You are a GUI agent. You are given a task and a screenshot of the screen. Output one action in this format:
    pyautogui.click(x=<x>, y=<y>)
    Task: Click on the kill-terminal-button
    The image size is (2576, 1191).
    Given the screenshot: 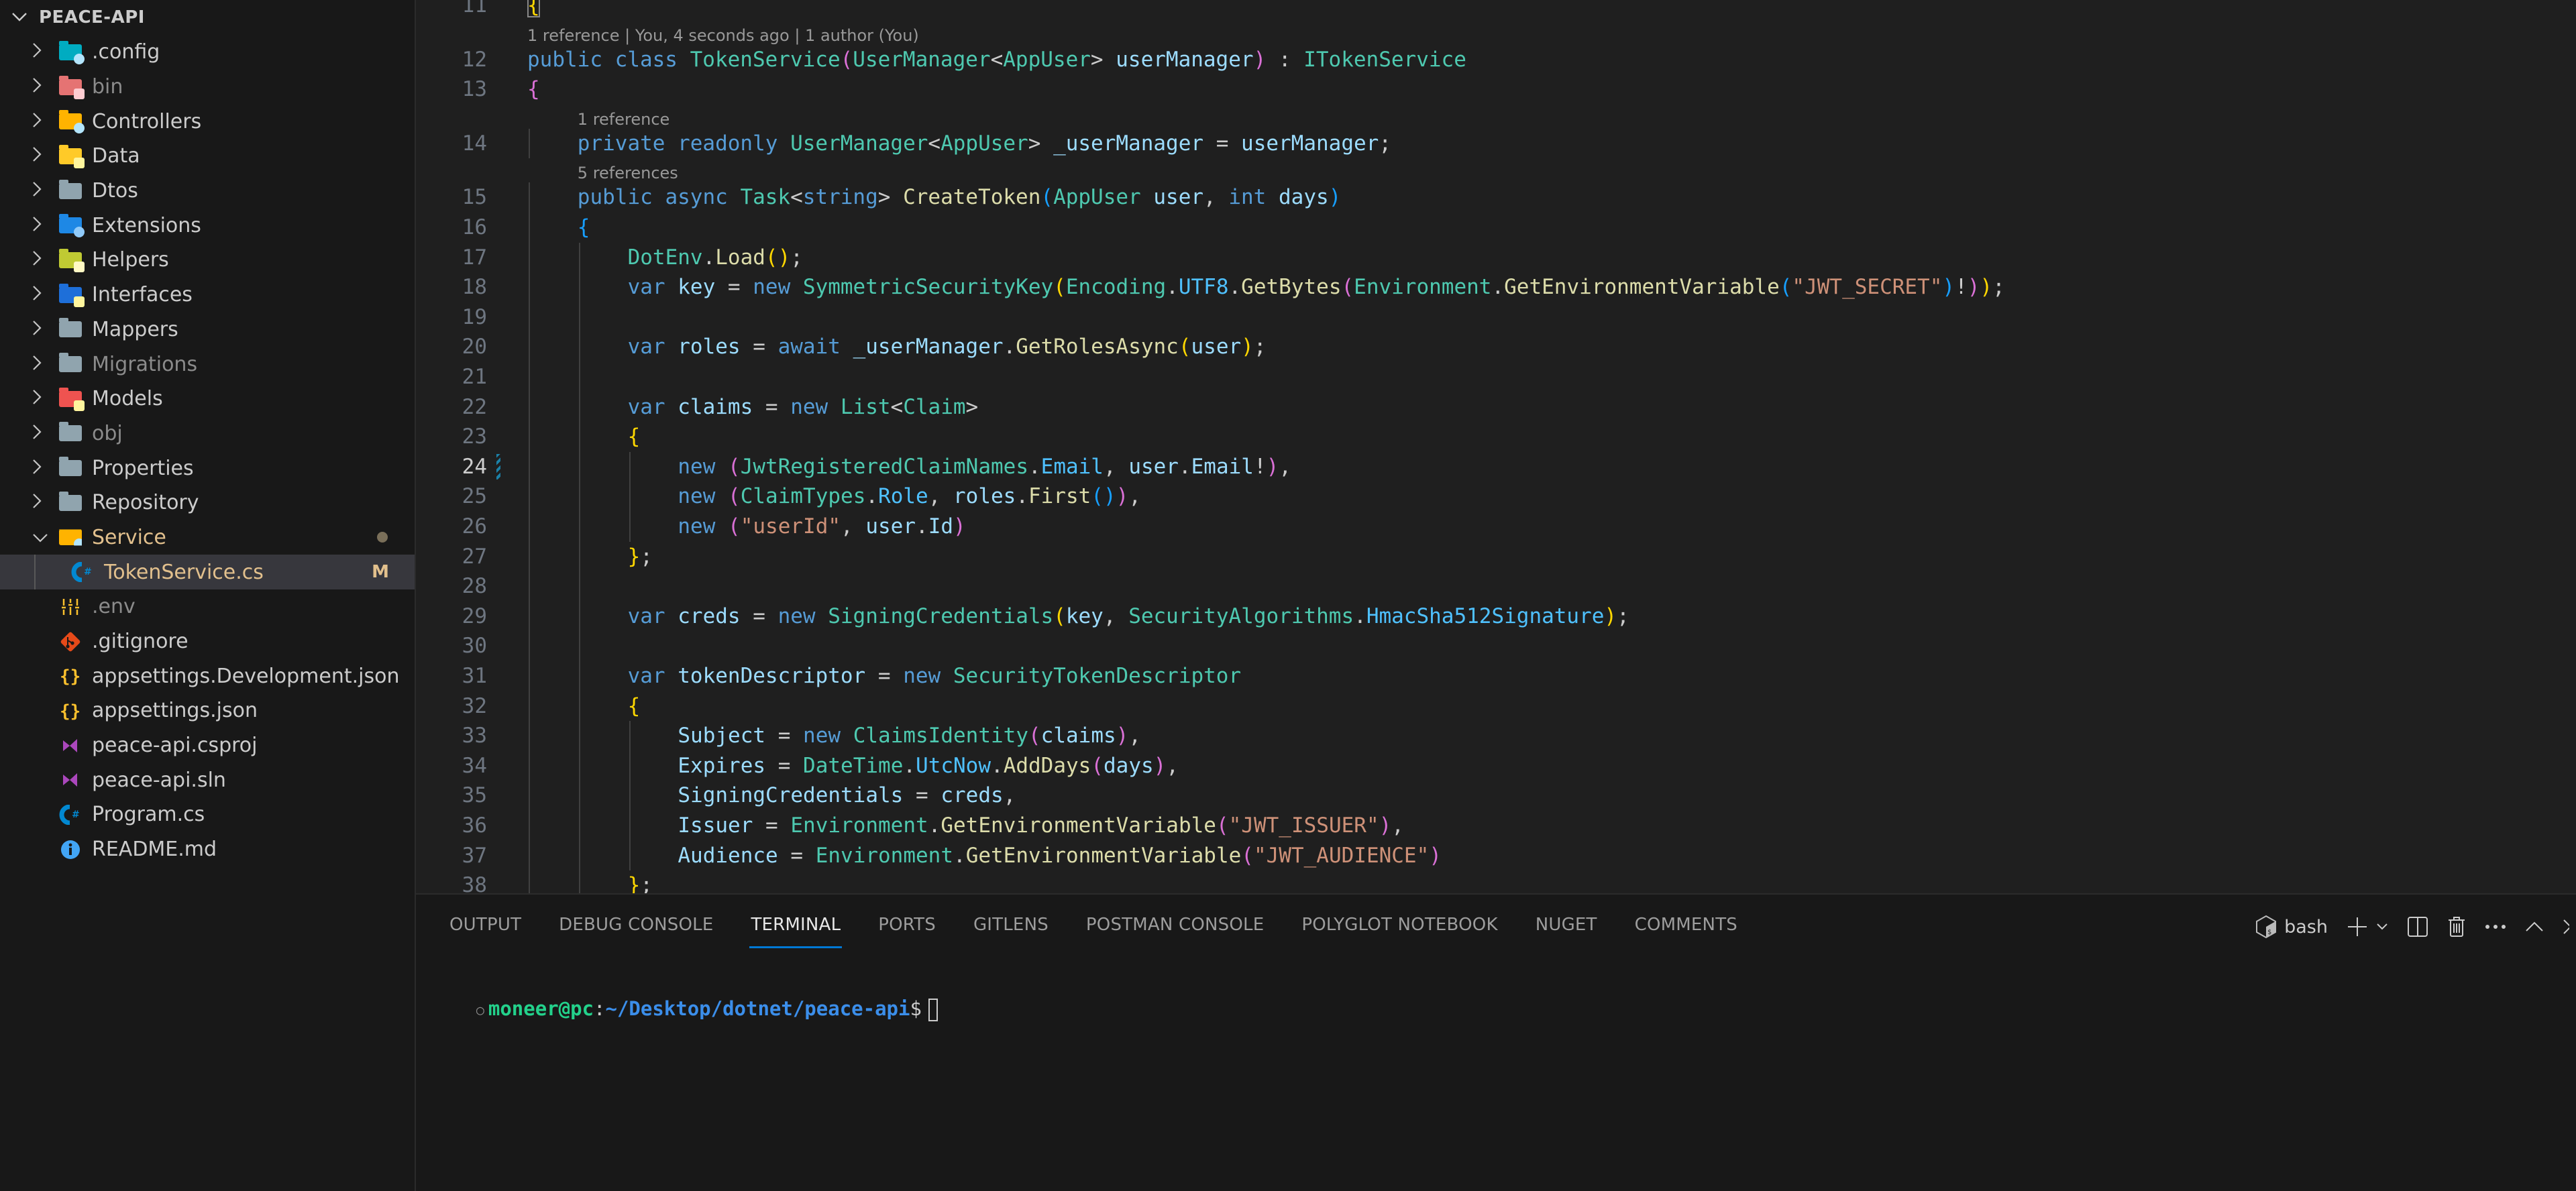 What is the action you would take?
    pyautogui.click(x=2456, y=927)
    